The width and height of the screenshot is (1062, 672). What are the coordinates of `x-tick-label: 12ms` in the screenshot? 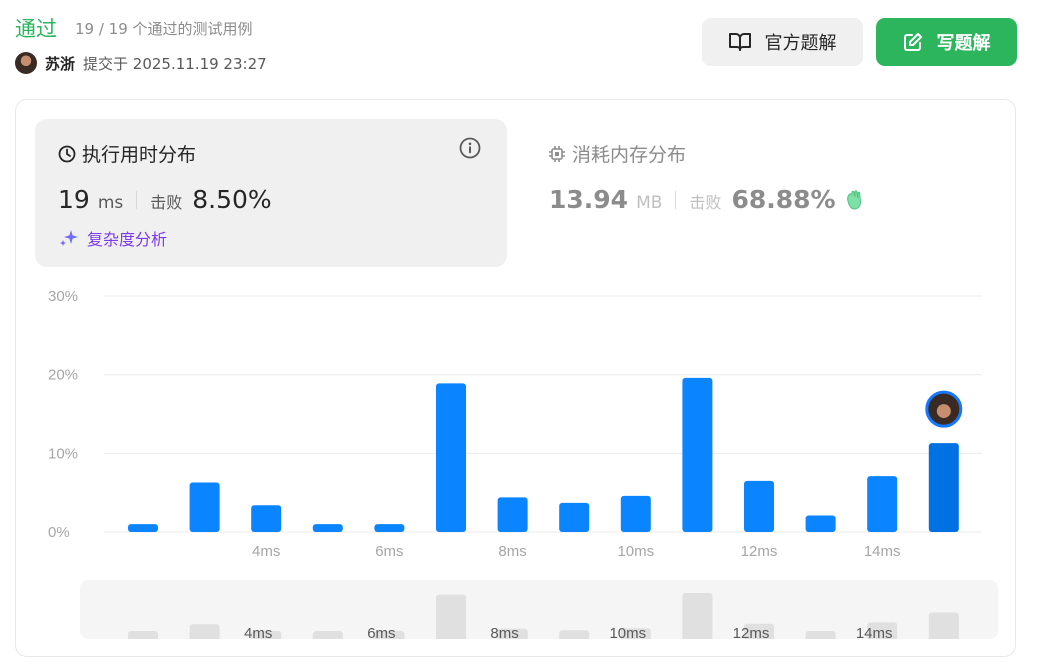 It's located at (759, 551).